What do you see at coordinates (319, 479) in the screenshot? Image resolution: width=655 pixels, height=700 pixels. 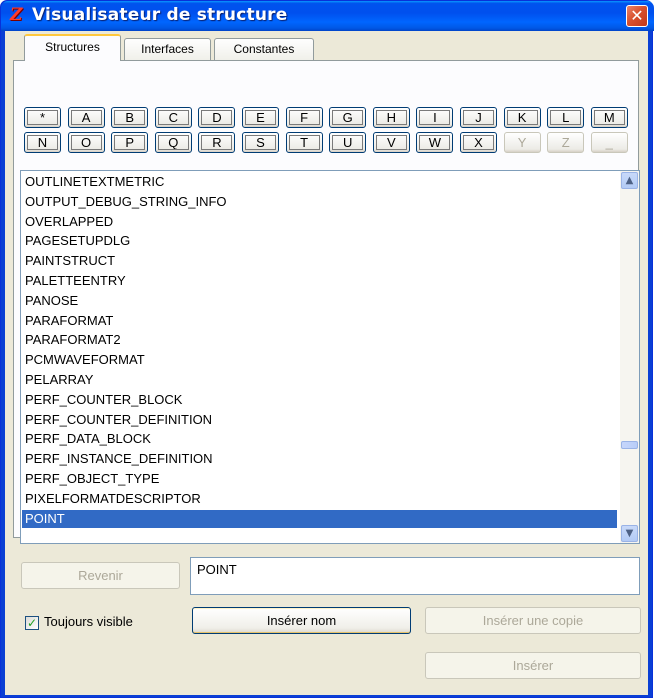 I see `list-item: PERF_OBJECT_TYPE` at bounding box center [319, 479].